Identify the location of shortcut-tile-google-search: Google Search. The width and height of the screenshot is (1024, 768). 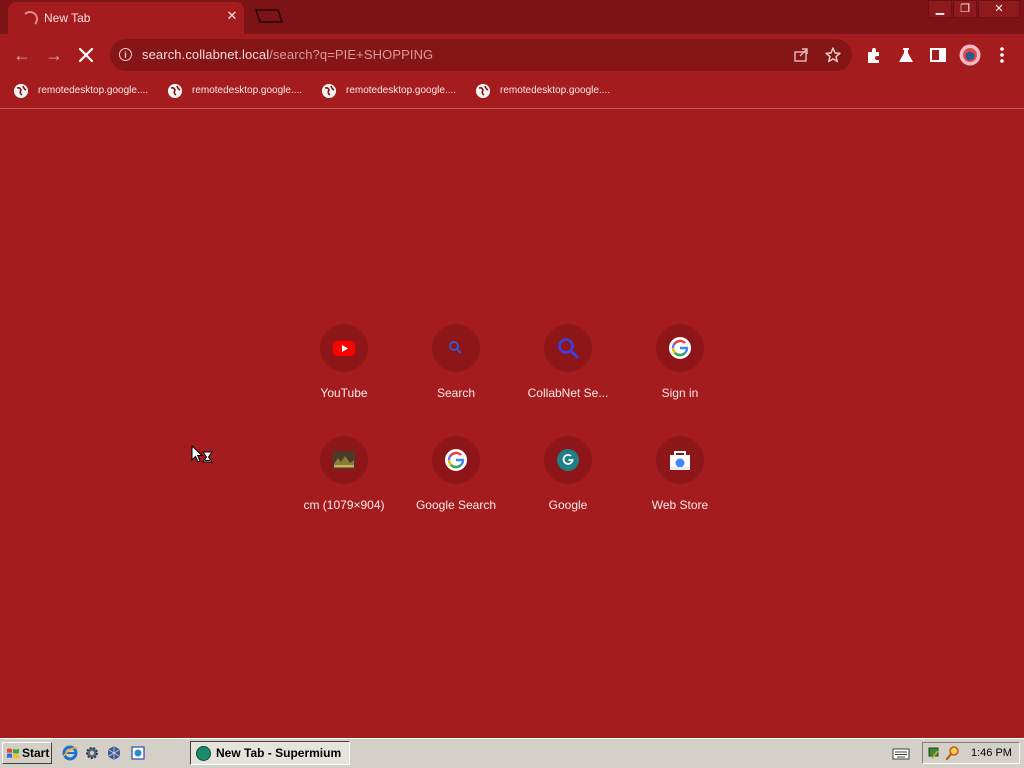
(456, 486).